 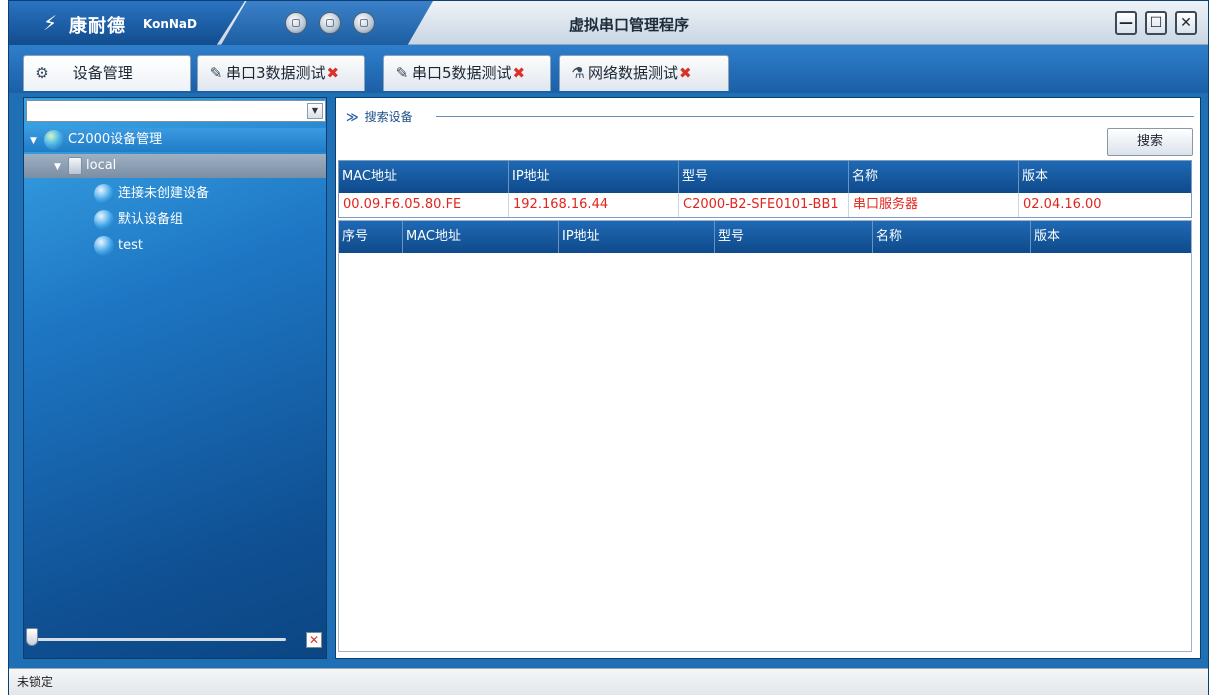 I want to click on tab-serial3-test: ✎ 串口3数据测试✖, so click(x=281, y=73).